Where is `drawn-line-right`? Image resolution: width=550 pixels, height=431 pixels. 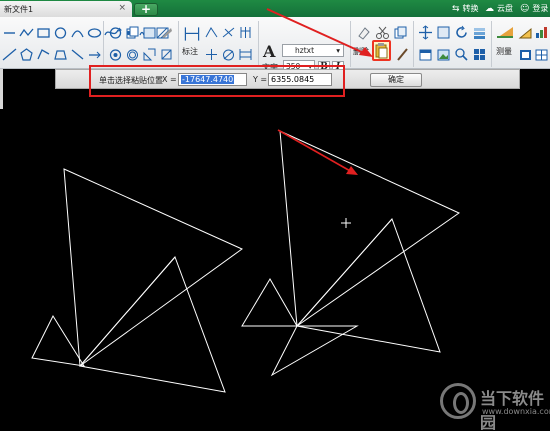 drawn-line-right is located at coordinates (344, 272).